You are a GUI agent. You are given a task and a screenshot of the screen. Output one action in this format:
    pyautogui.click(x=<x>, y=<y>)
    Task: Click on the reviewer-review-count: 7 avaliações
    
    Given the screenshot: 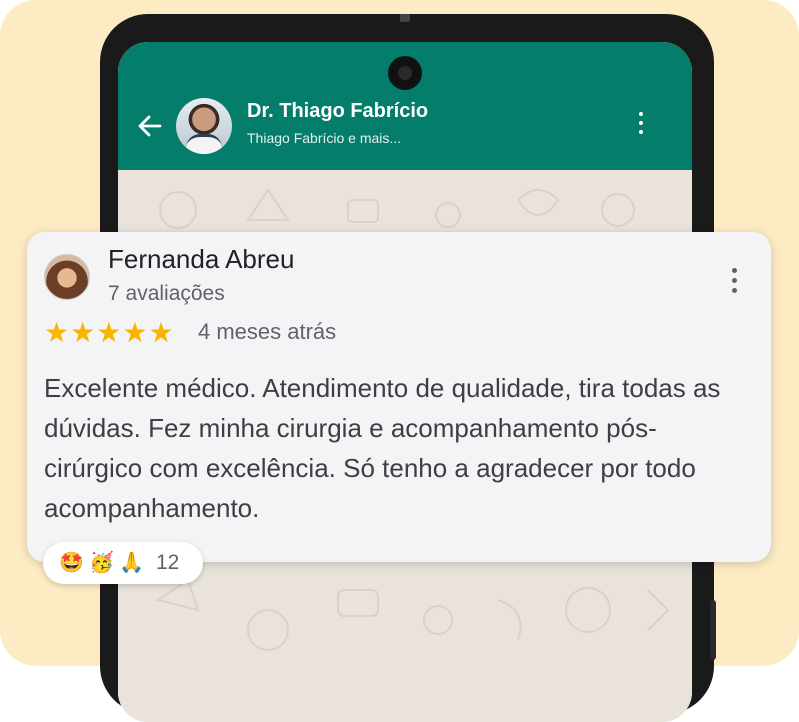 What is the action you would take?
    pyautogui.click(x=166, y=293)
    